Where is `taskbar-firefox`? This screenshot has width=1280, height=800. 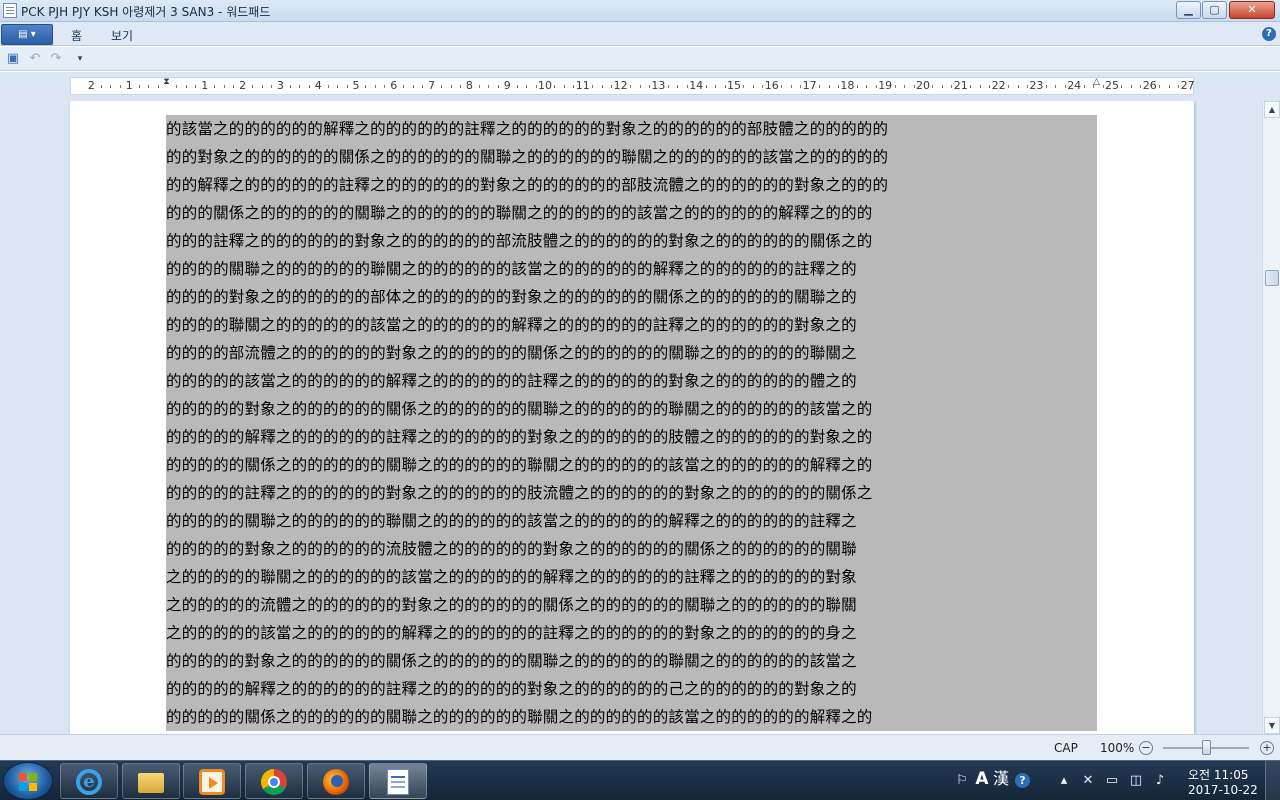 taskbar-firefox is located at coordinates (336, 781).